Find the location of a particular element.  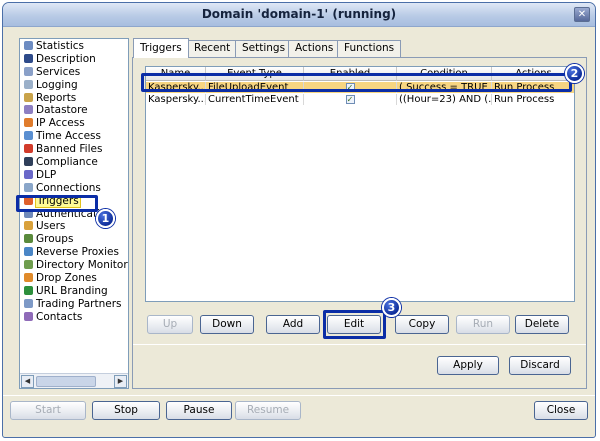

down-button: Down is located at coordinates (227, 324).